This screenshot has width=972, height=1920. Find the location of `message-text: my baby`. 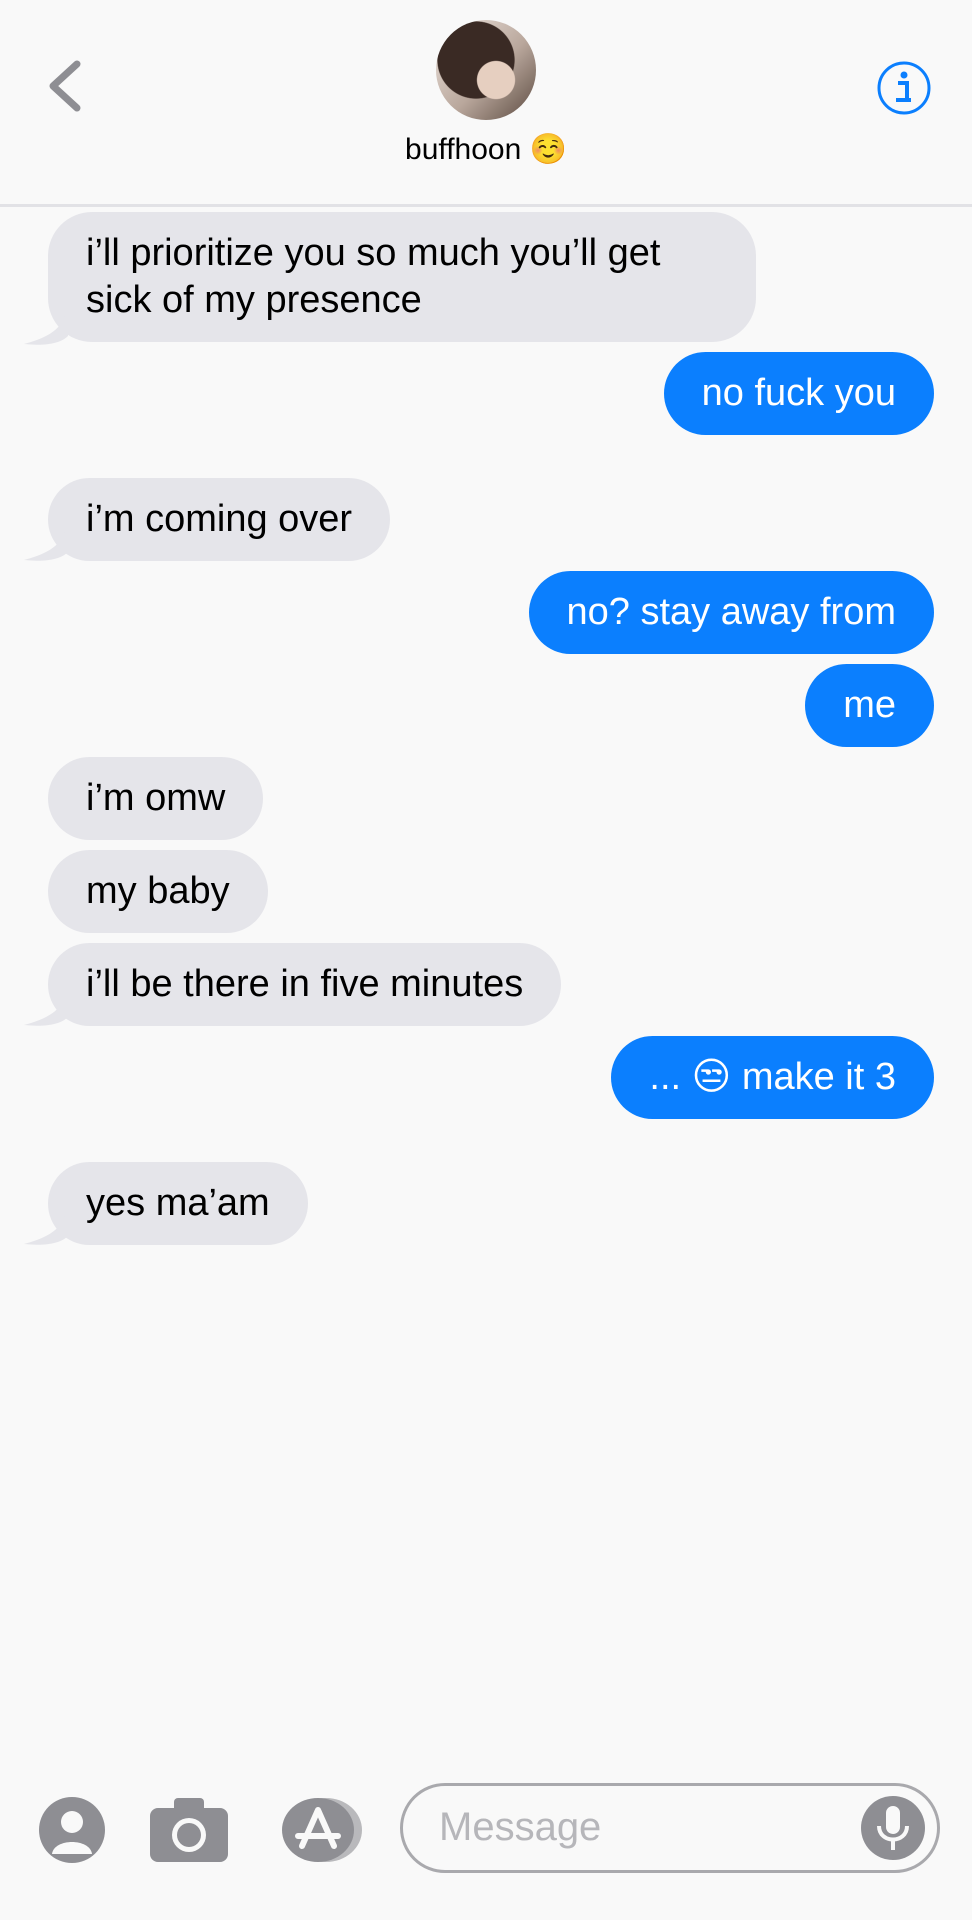

message-text: my baby is located at coordinates (158, 891).